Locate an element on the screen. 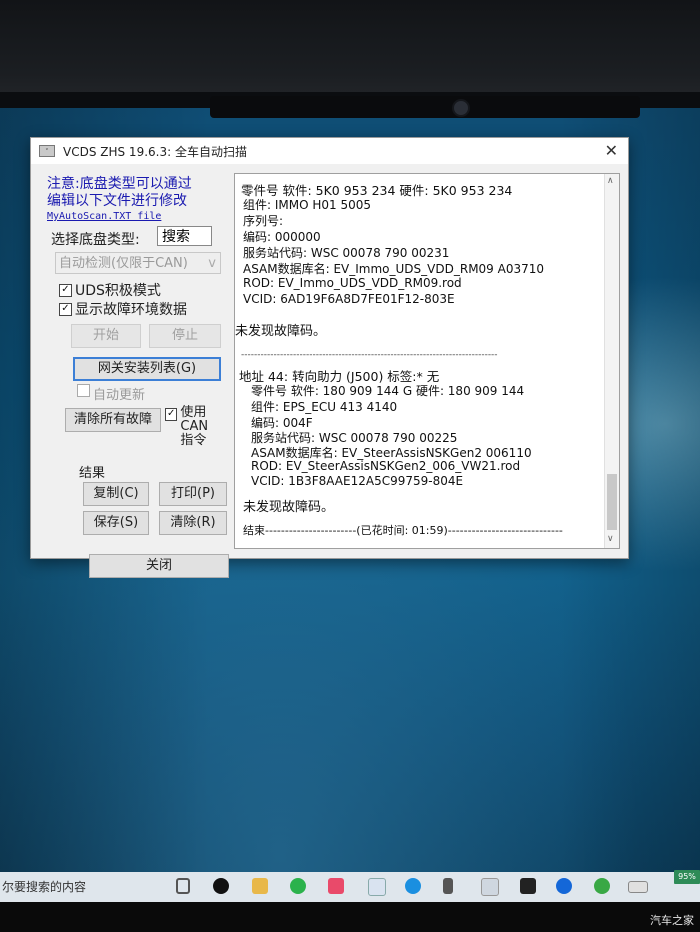  stop-button: 停止 is located at coordinates (185, 336).